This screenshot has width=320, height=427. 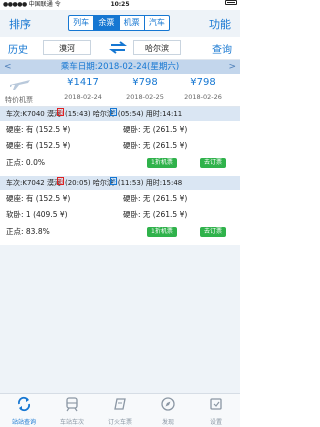 I want to click on next-date-button: >, so click(x=232, y=67).